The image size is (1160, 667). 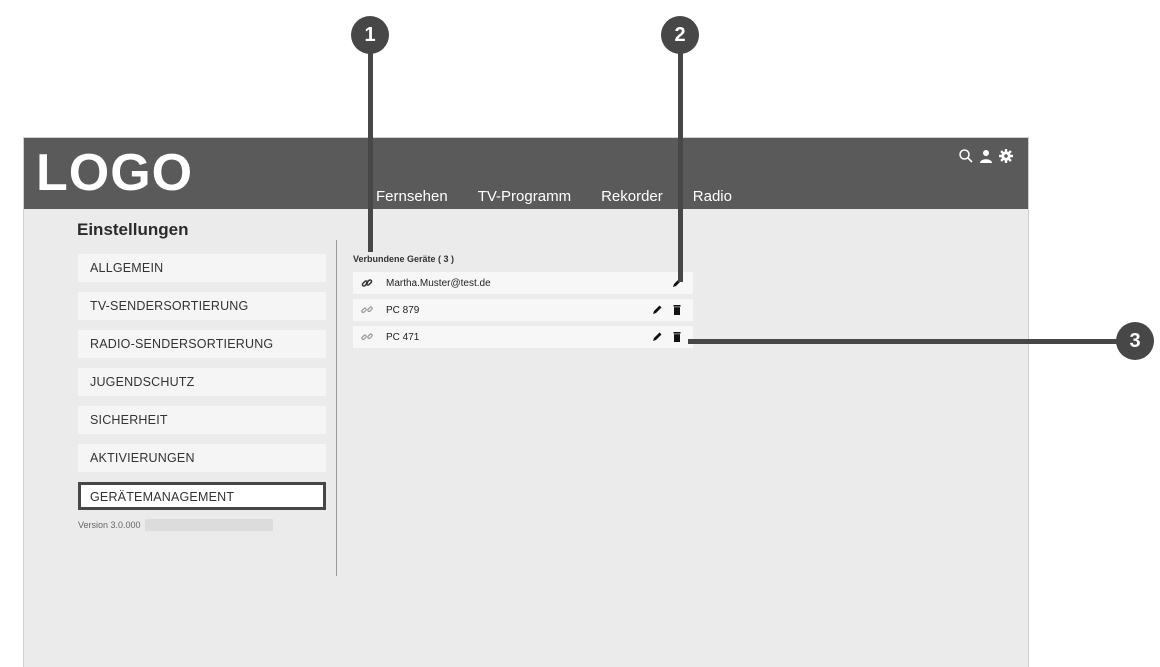 I want to click on header-icons, so click(x=986, y=156).